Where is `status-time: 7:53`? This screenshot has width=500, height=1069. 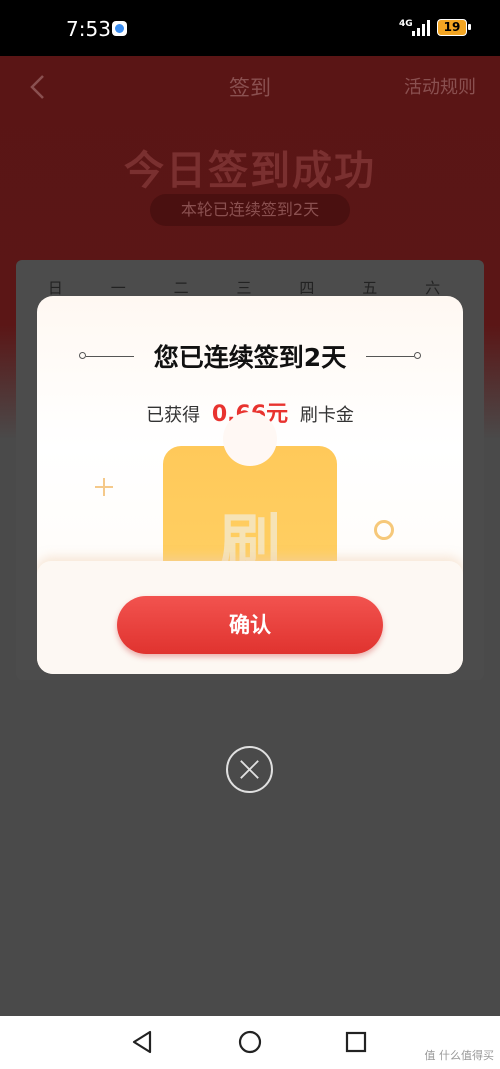
status-time: 7:53 is located at coordinates (88, 29).